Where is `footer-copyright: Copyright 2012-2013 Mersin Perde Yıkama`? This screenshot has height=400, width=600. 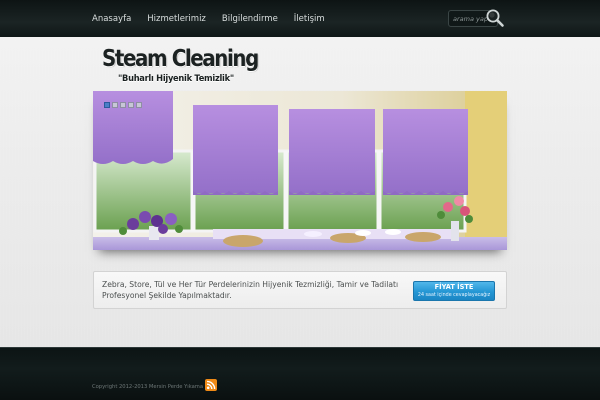
footer-copyright: Copyright 2012-2013 Mersin Perde Yıkama is located at coordinates (148, 387).